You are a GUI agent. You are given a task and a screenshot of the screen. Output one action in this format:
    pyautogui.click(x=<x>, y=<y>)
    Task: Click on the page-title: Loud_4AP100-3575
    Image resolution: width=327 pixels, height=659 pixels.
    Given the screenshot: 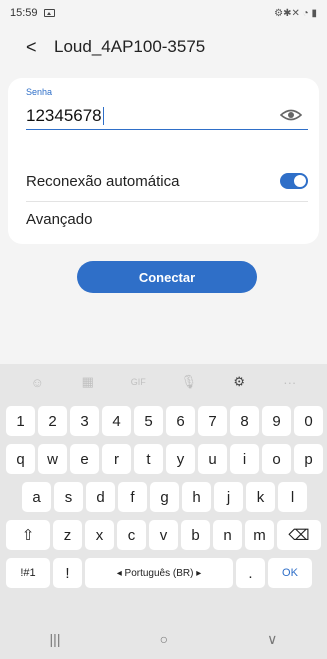 What is the action you would take?
    pyautogui.click(x=130, y=46)
    